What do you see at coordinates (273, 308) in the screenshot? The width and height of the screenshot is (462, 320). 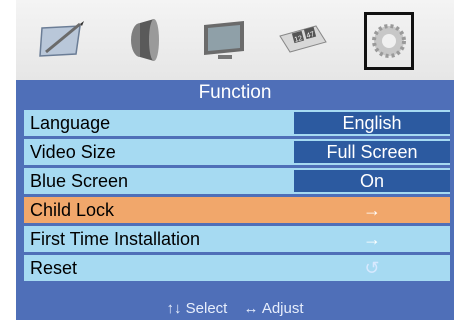 I see `adjust-hint: ↔ Adjust` at bounding box center [273, 308].